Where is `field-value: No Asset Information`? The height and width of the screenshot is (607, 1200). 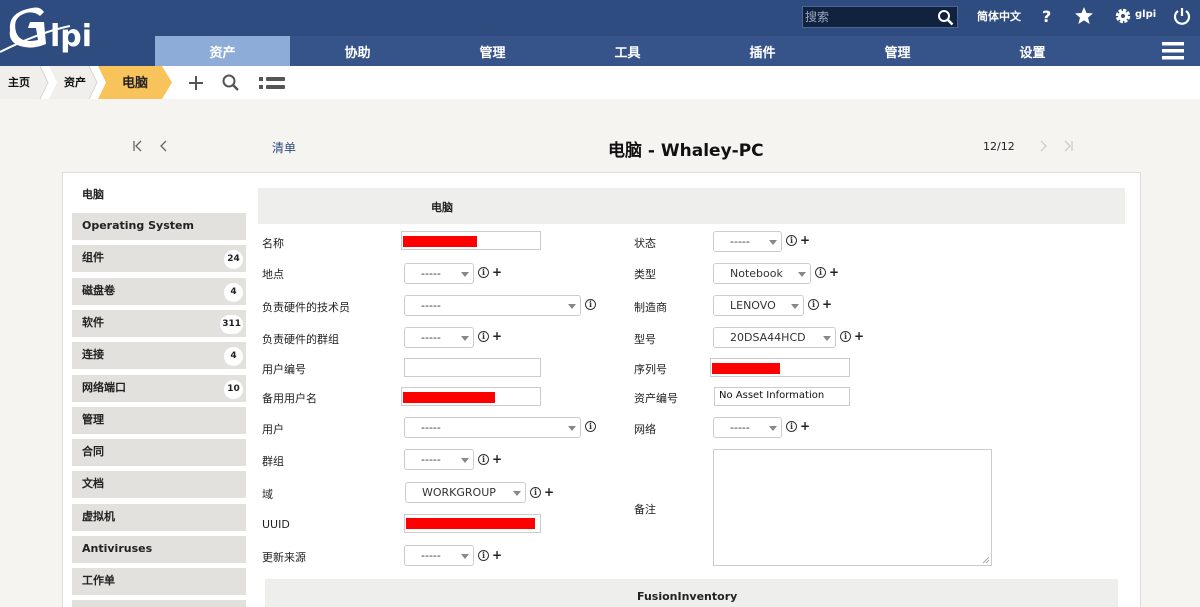 field-value: No Asset Information is located at coordinates (772, 395).